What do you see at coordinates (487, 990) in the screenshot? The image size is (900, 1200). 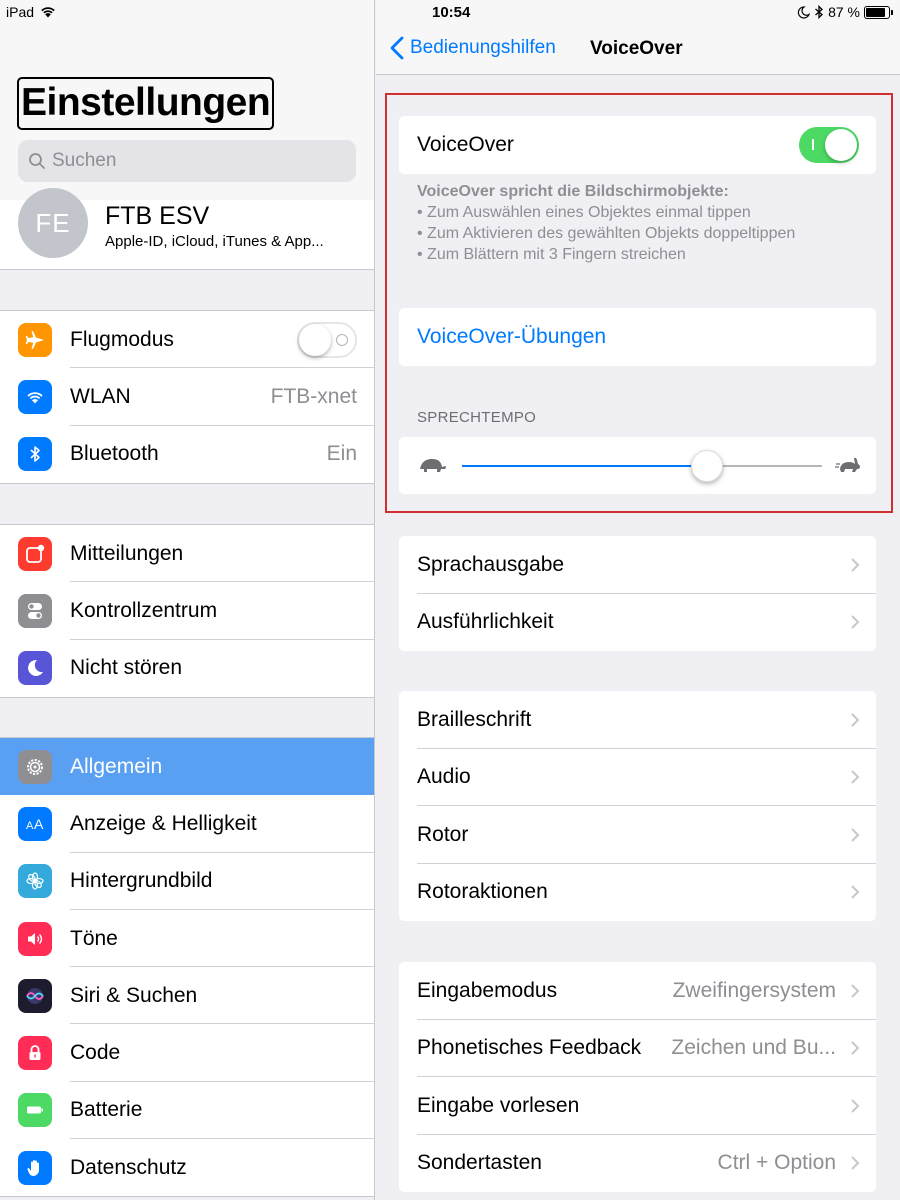 I see `row-label: Eingabemodus` at bounding box center [487, 990].